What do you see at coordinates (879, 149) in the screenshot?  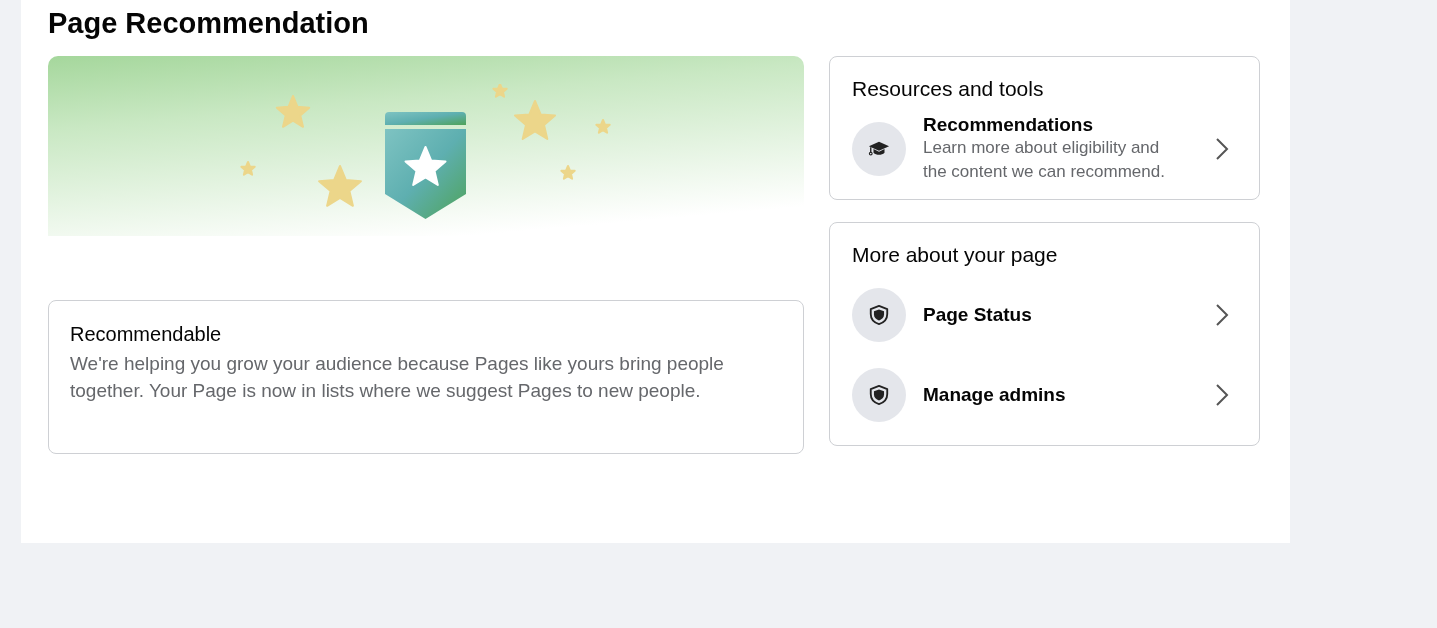 I see `graduation-cap-icon` at bounding box center [879, 149].